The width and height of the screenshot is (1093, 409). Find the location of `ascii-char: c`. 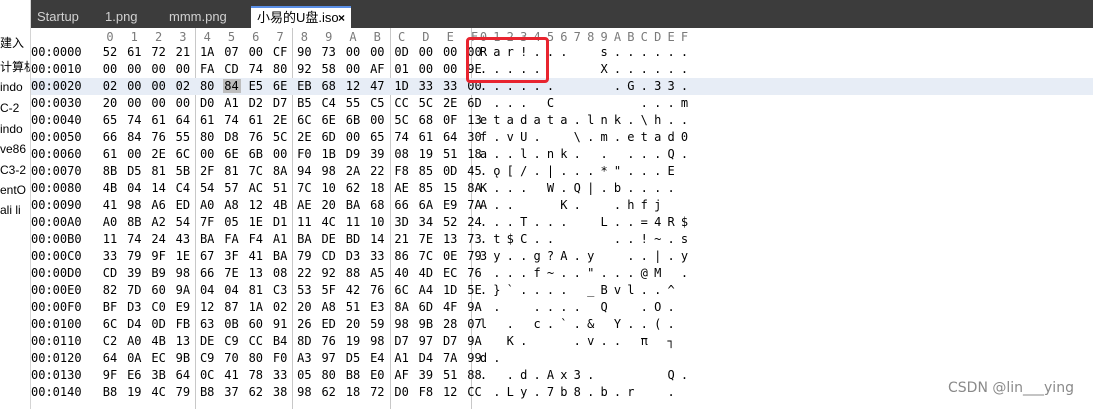

ascii-char: c is located at coordinates (537, 324).